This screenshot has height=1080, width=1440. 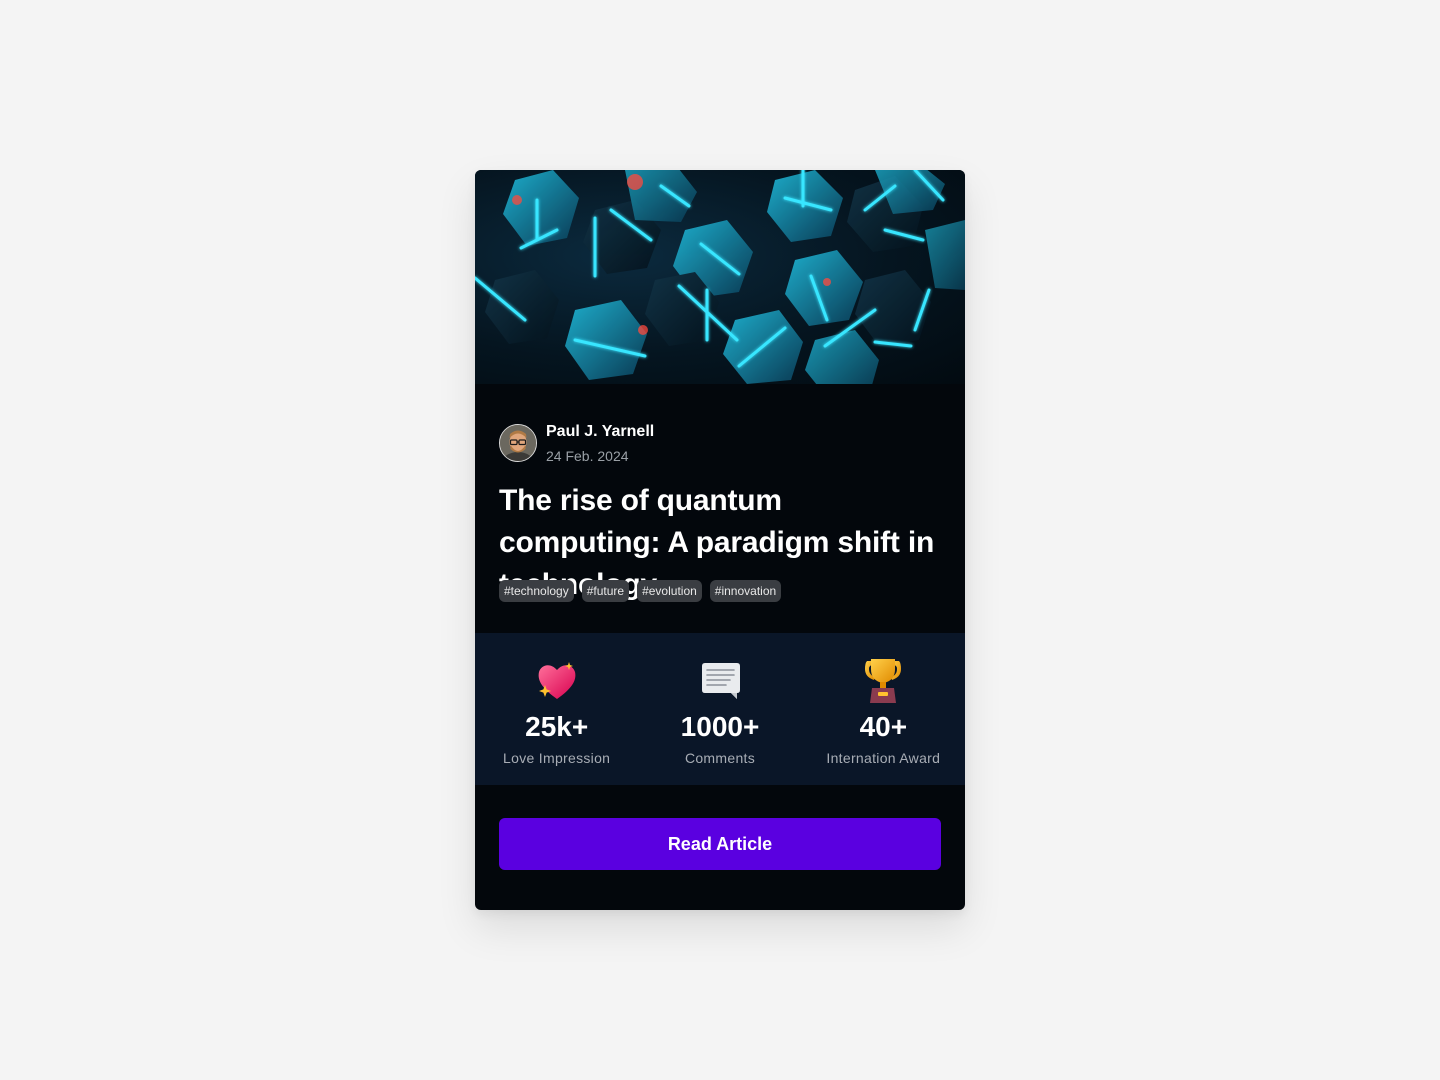 What do you see at coordinates (883, 758) in the screenshot?
I see `stat-label: Internation Award` at bounding box center [883, 758].